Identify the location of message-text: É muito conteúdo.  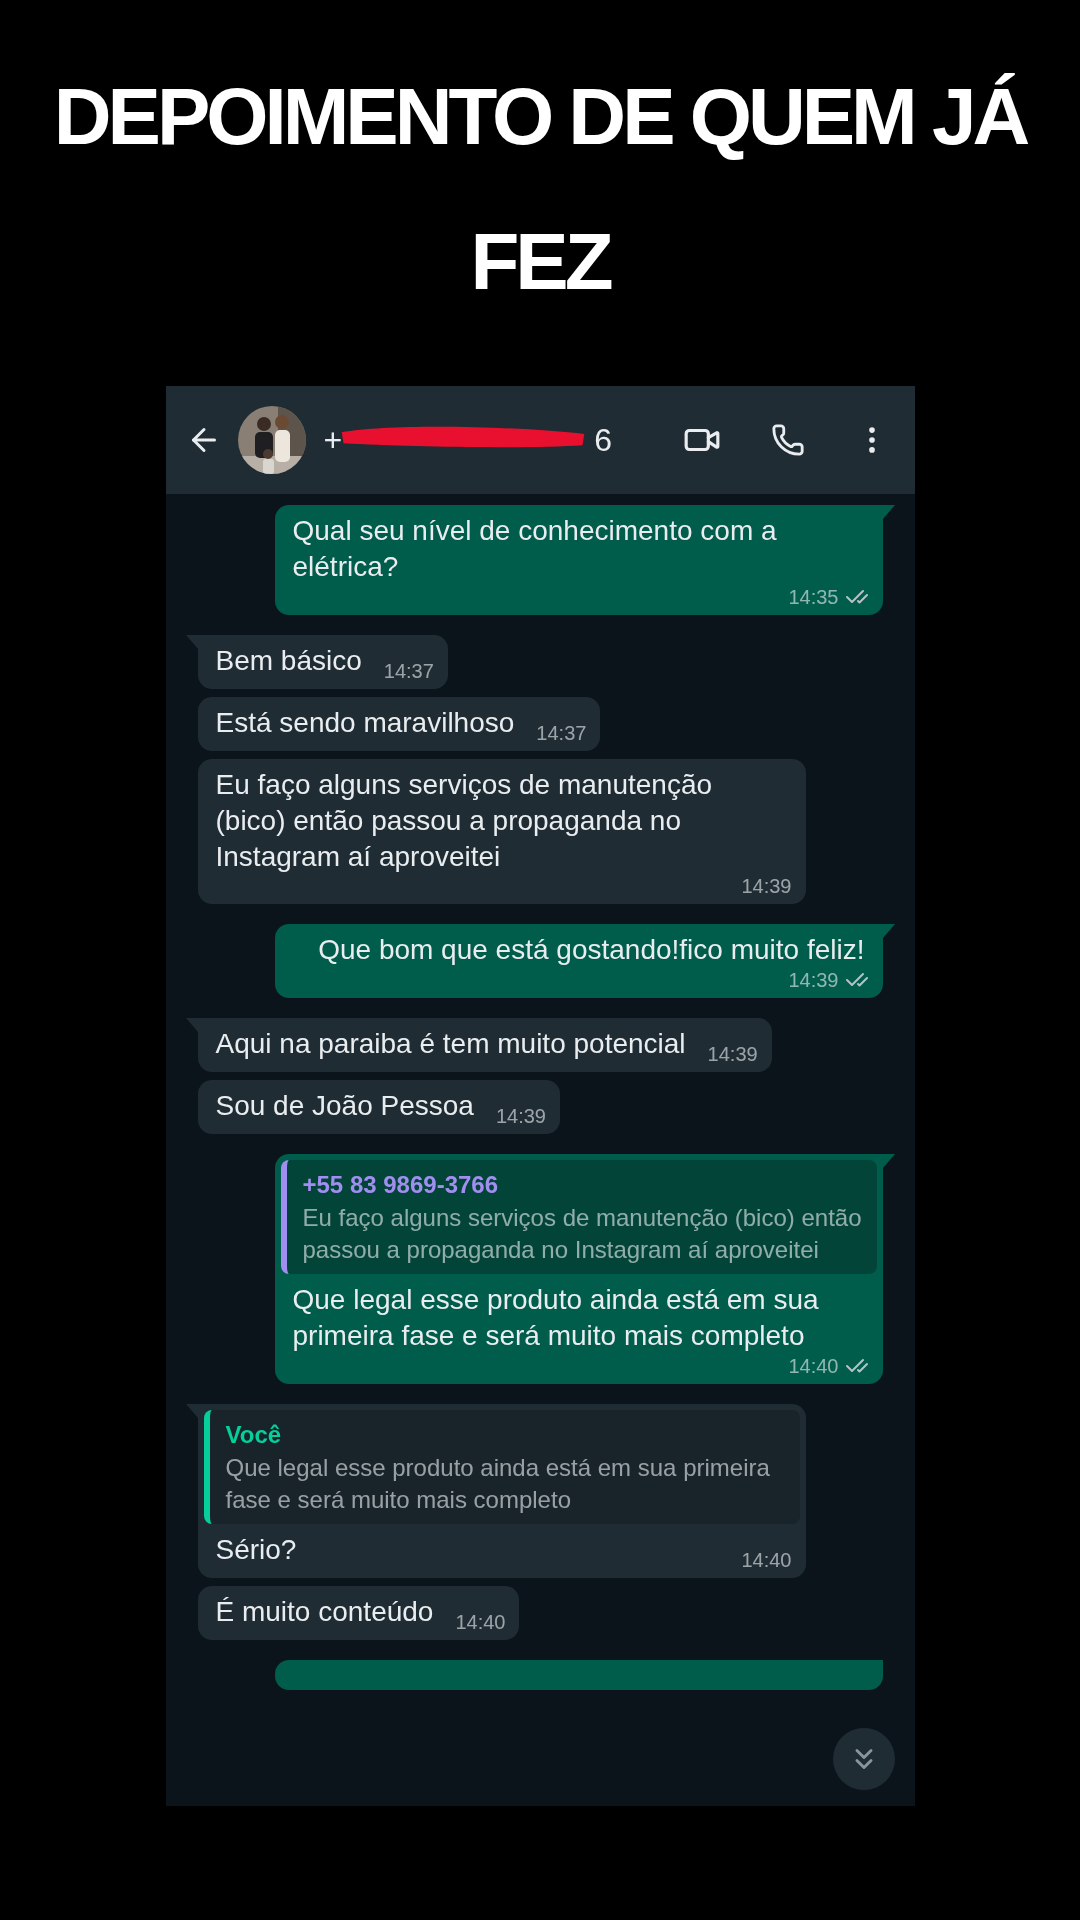
(324, 1612).